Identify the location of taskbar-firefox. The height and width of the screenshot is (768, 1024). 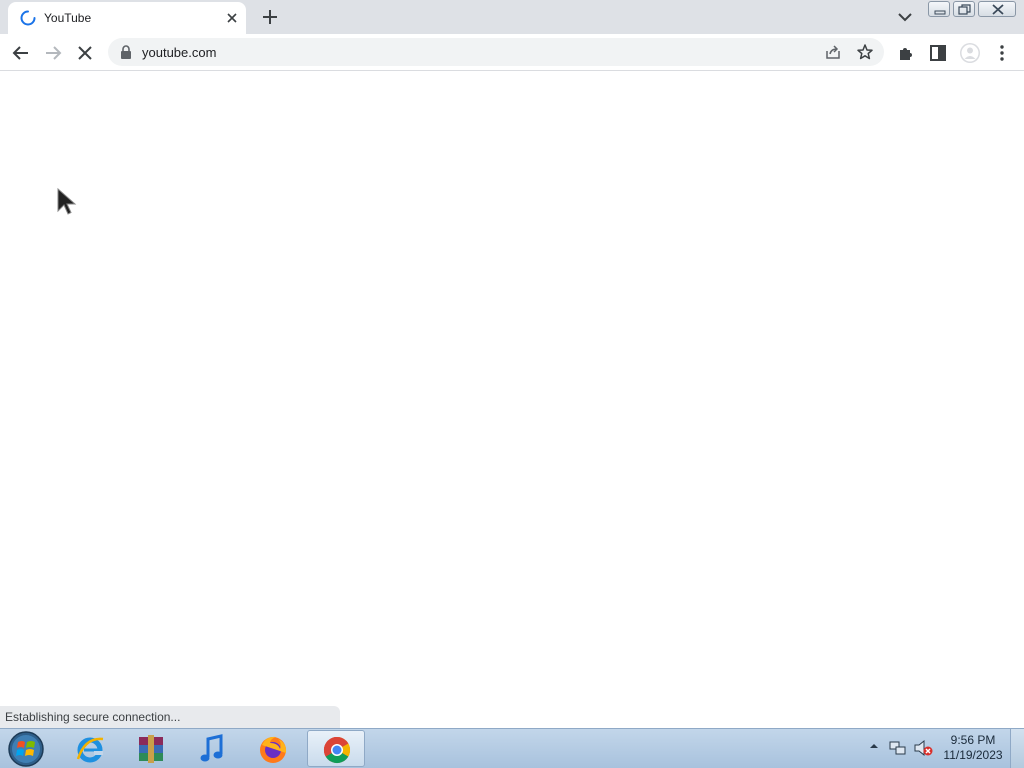
(273, 748).